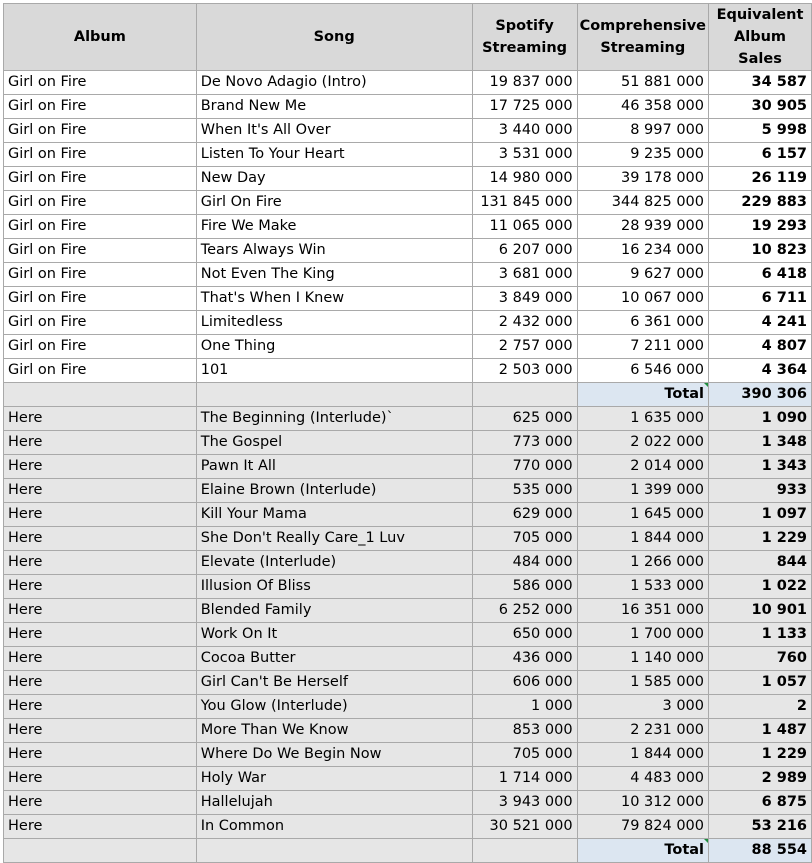  What do you see at coordinates (643, 730) in the screenshot?
I see `comprehensive-streaming-cell: 2 231 000` at bounding box center [643, 730].